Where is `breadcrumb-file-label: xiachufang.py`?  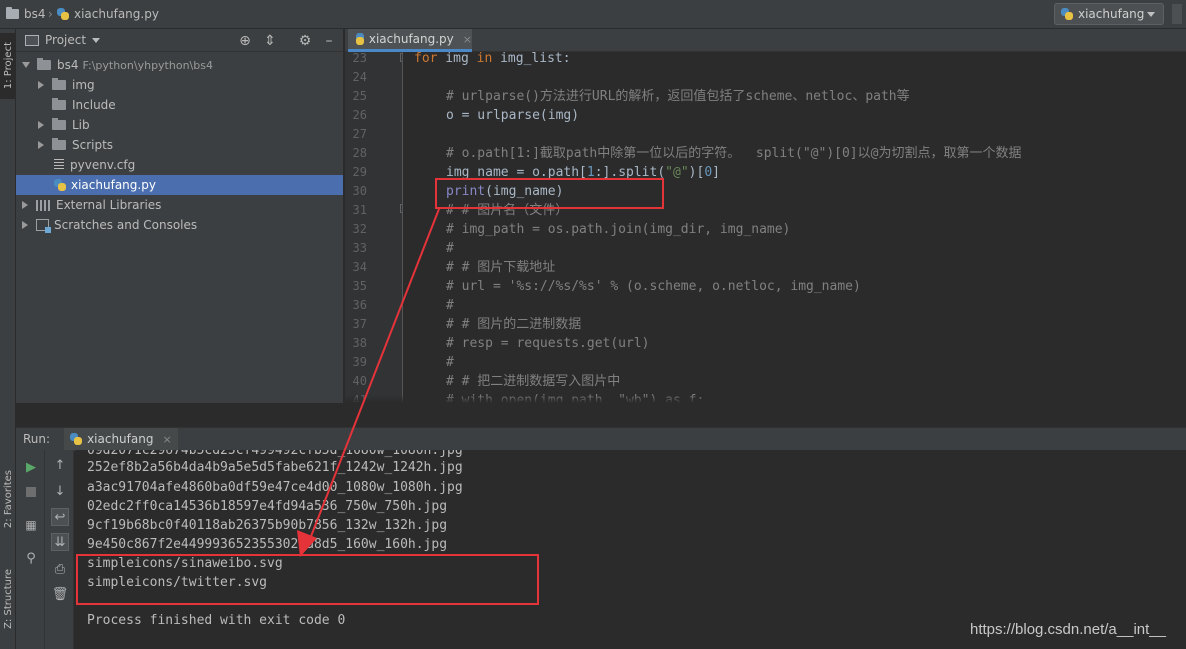 breadcrumb-file-label: xiachufang.py is located at coordinates (116, 14).